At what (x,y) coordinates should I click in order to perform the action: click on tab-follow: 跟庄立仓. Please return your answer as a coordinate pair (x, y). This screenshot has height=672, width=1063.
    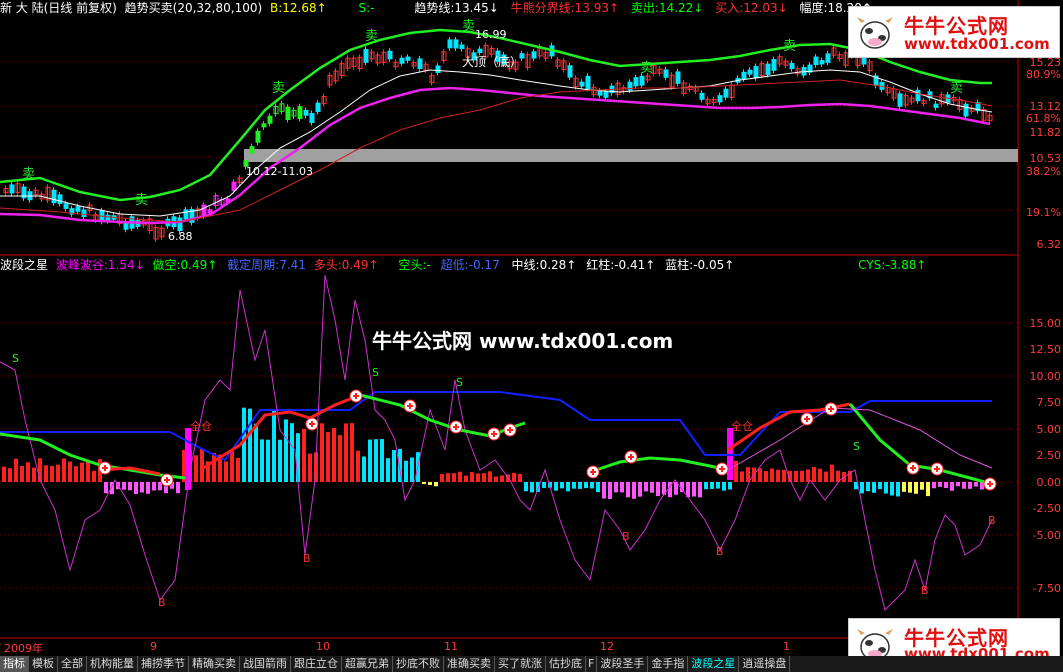
    Looking at the image, I should click on (316, 664).